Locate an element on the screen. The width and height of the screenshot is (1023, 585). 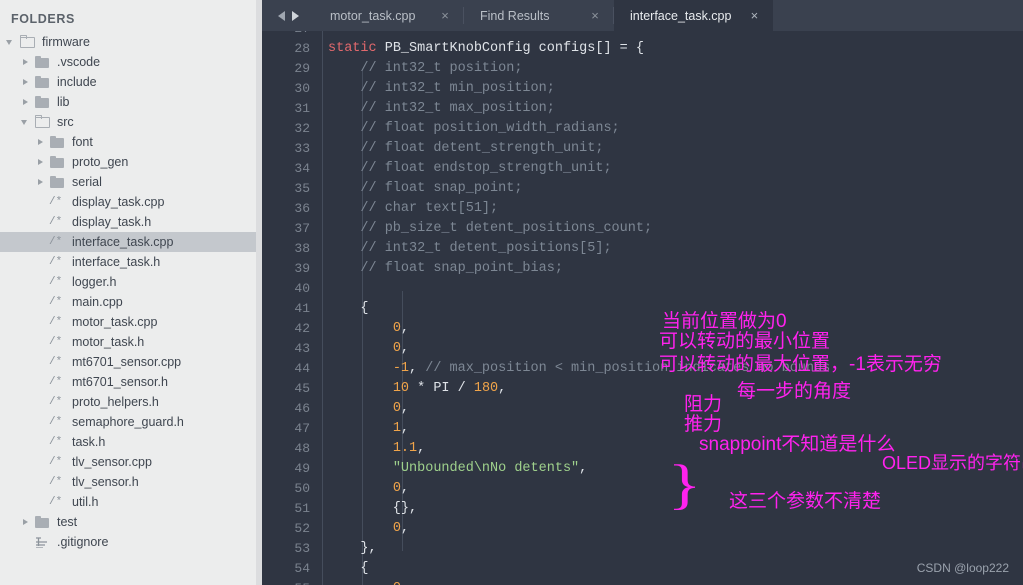
tree-item-motor-task-h: motor_task.h is located at coordinates (131, 342).